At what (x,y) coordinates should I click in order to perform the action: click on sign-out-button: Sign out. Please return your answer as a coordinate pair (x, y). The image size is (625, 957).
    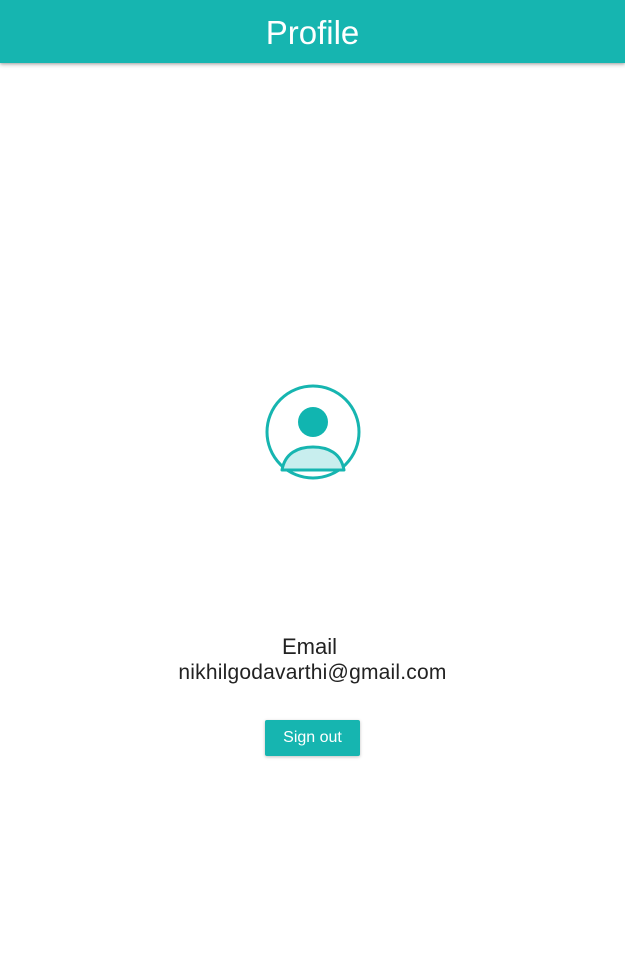
    Looking at the image, I should click on (312, 738).